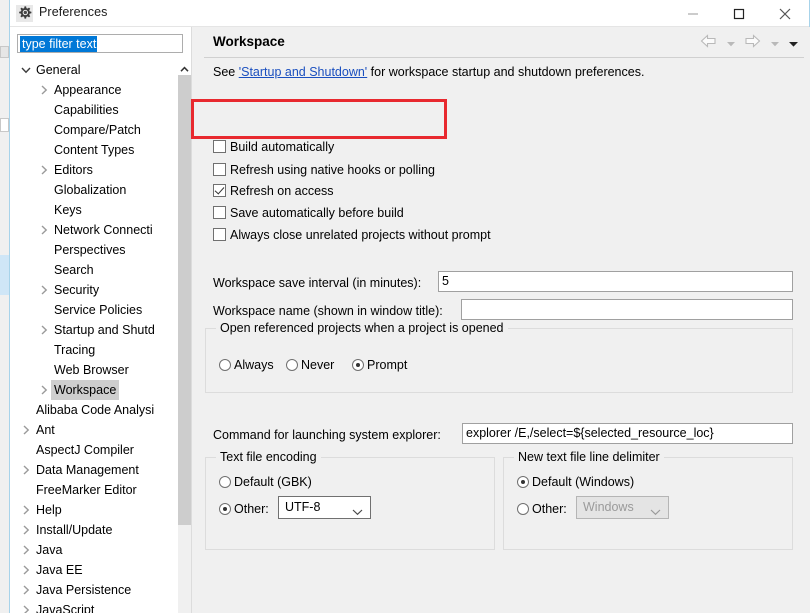 The image size is (810, 613). Describe the element at coordinates (184, 300) in the screenshot. I see `scrollbar-thumb` at that location.